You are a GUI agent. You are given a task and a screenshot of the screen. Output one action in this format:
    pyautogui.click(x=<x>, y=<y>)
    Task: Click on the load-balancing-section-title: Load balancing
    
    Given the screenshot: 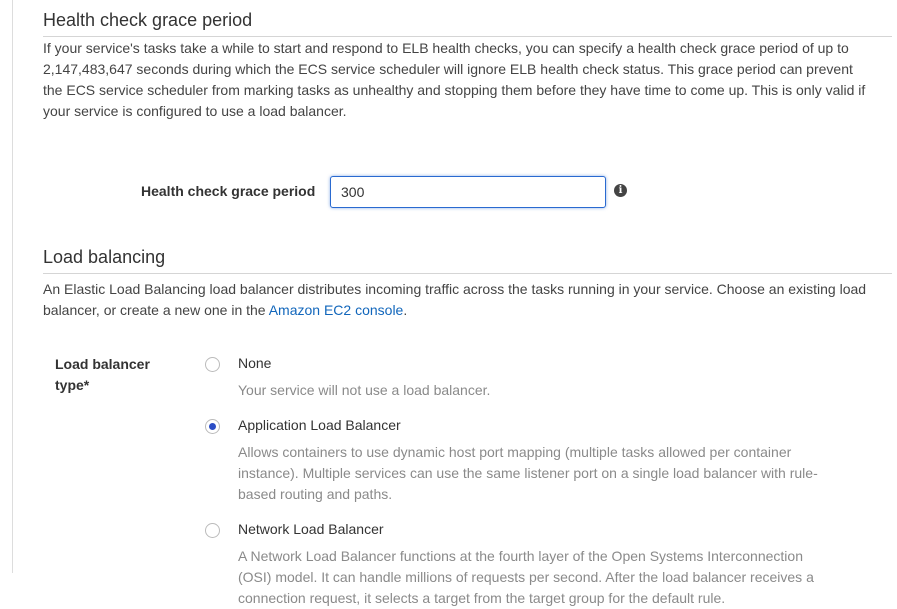 What is the action you would take?
    pyautogui.click(x=104, y=257)
    